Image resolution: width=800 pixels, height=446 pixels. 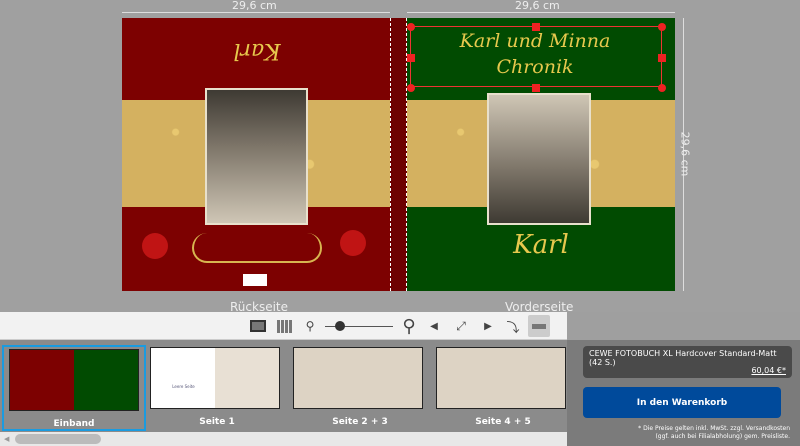 I want to click on thumbnail-seite-1: Leere Seite Seite 1, so click(x=217, y=388).